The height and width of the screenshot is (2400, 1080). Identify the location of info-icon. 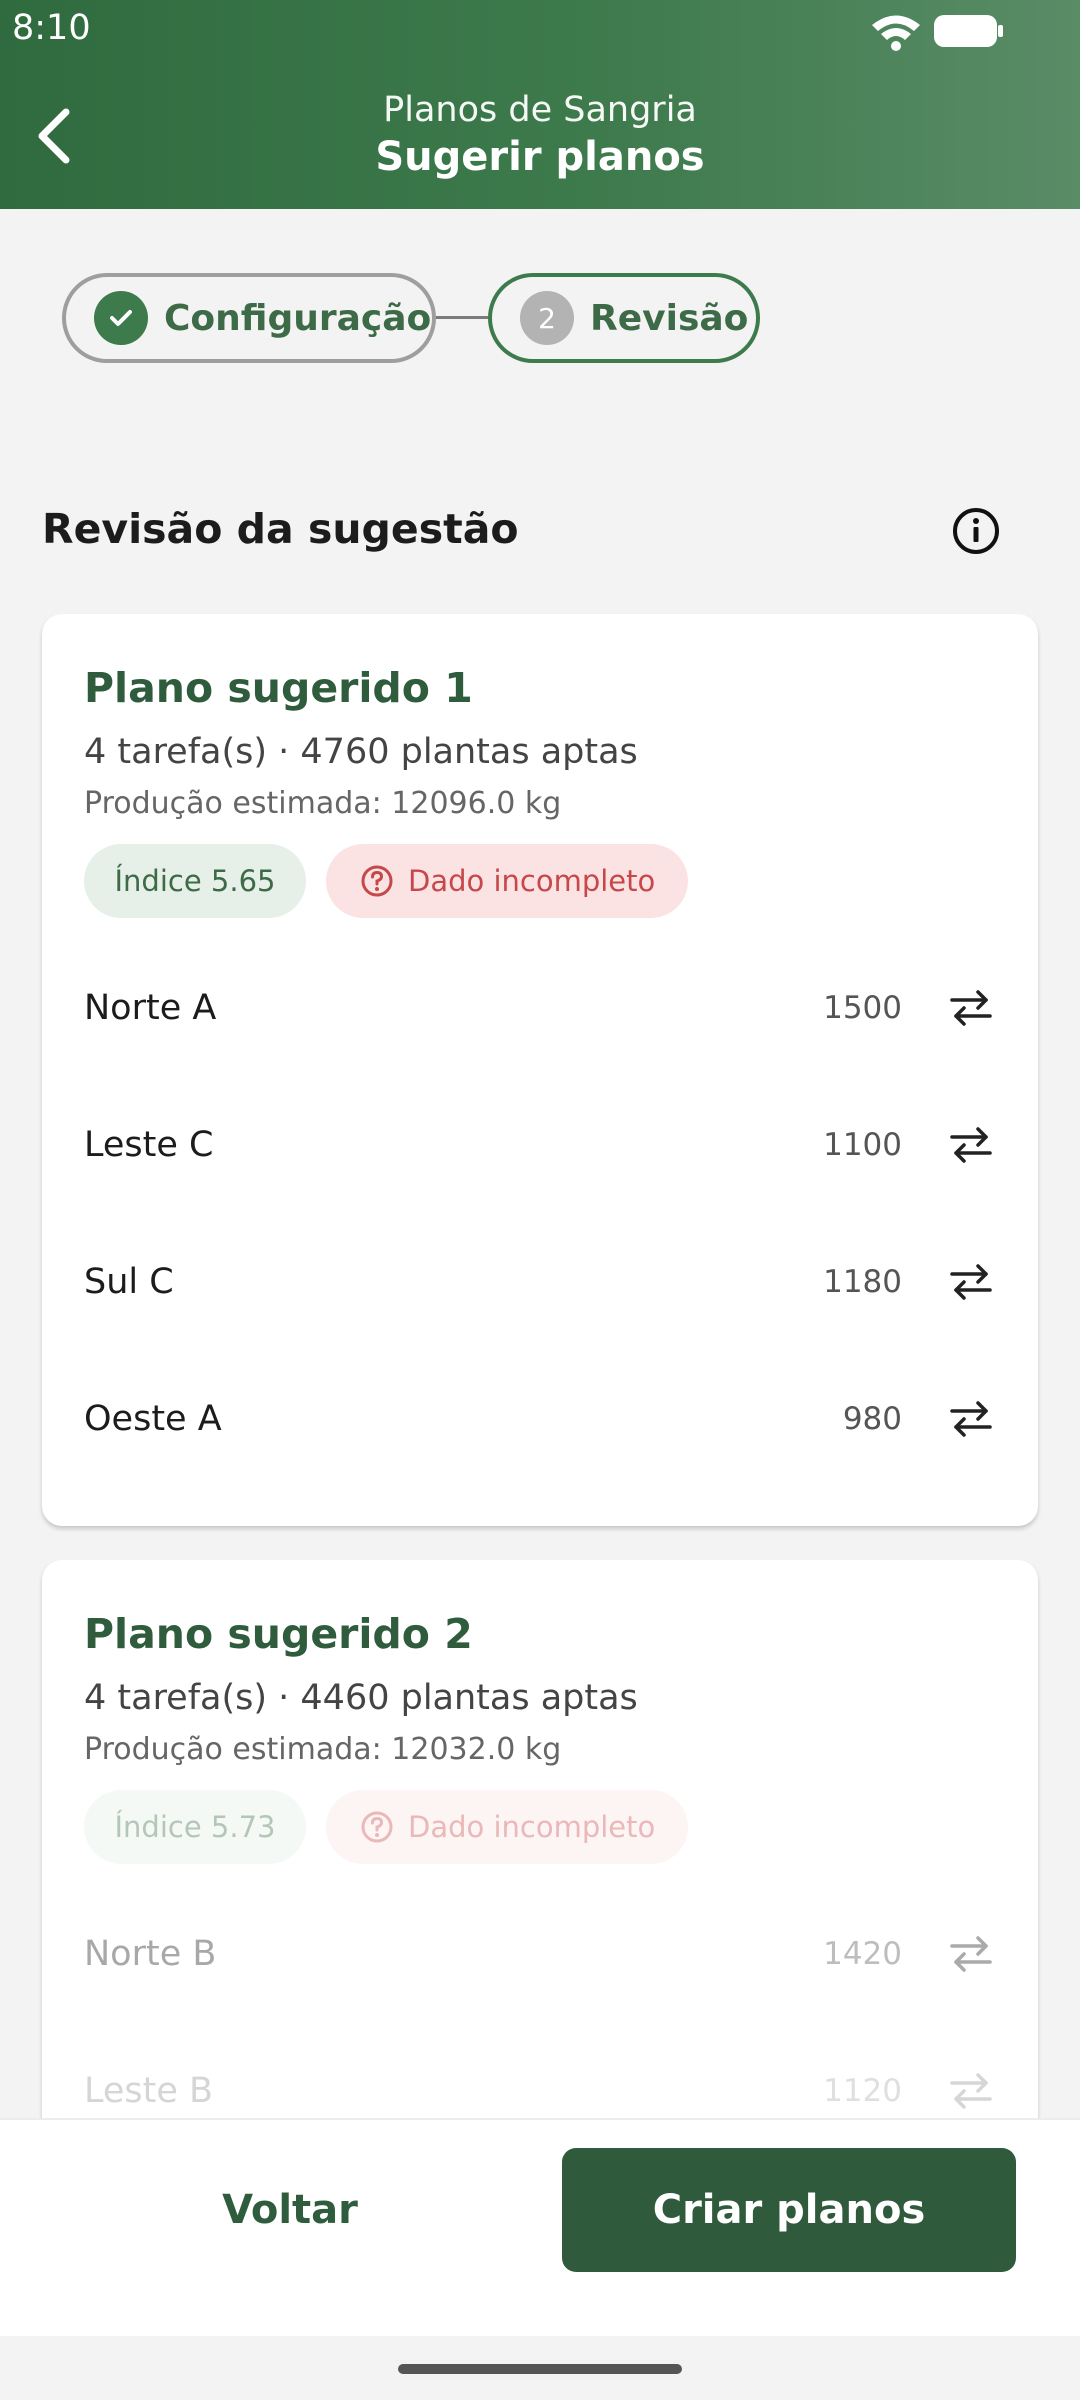
(976, 531).